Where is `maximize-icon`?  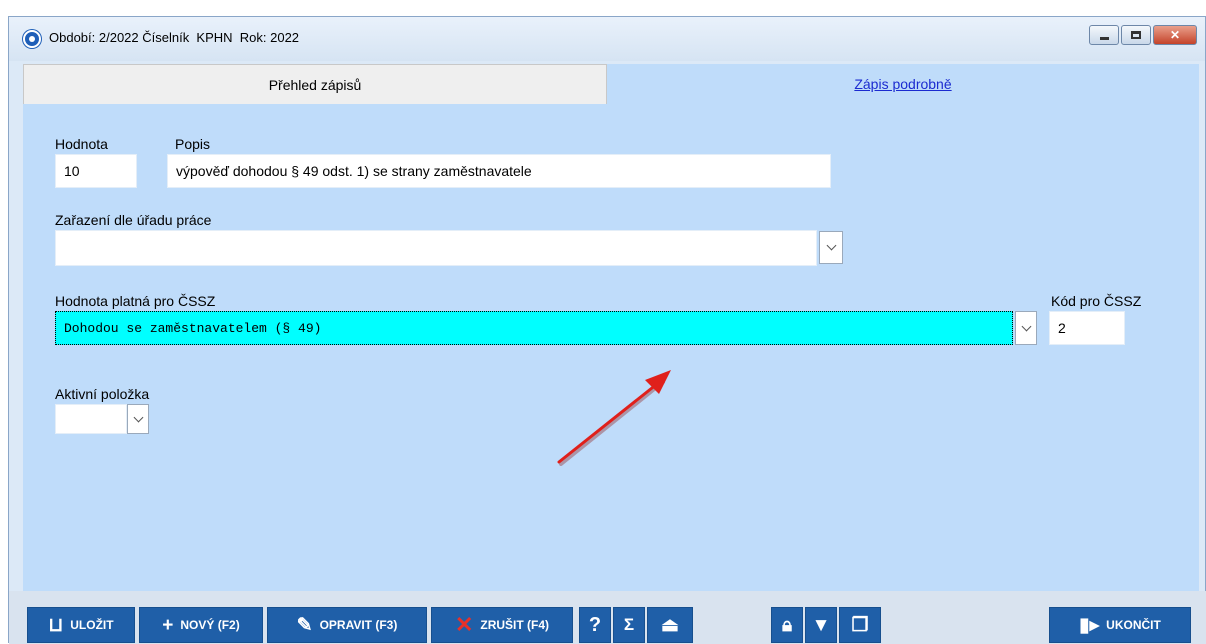
maximize-icon is located at coordinates (1136, 35).